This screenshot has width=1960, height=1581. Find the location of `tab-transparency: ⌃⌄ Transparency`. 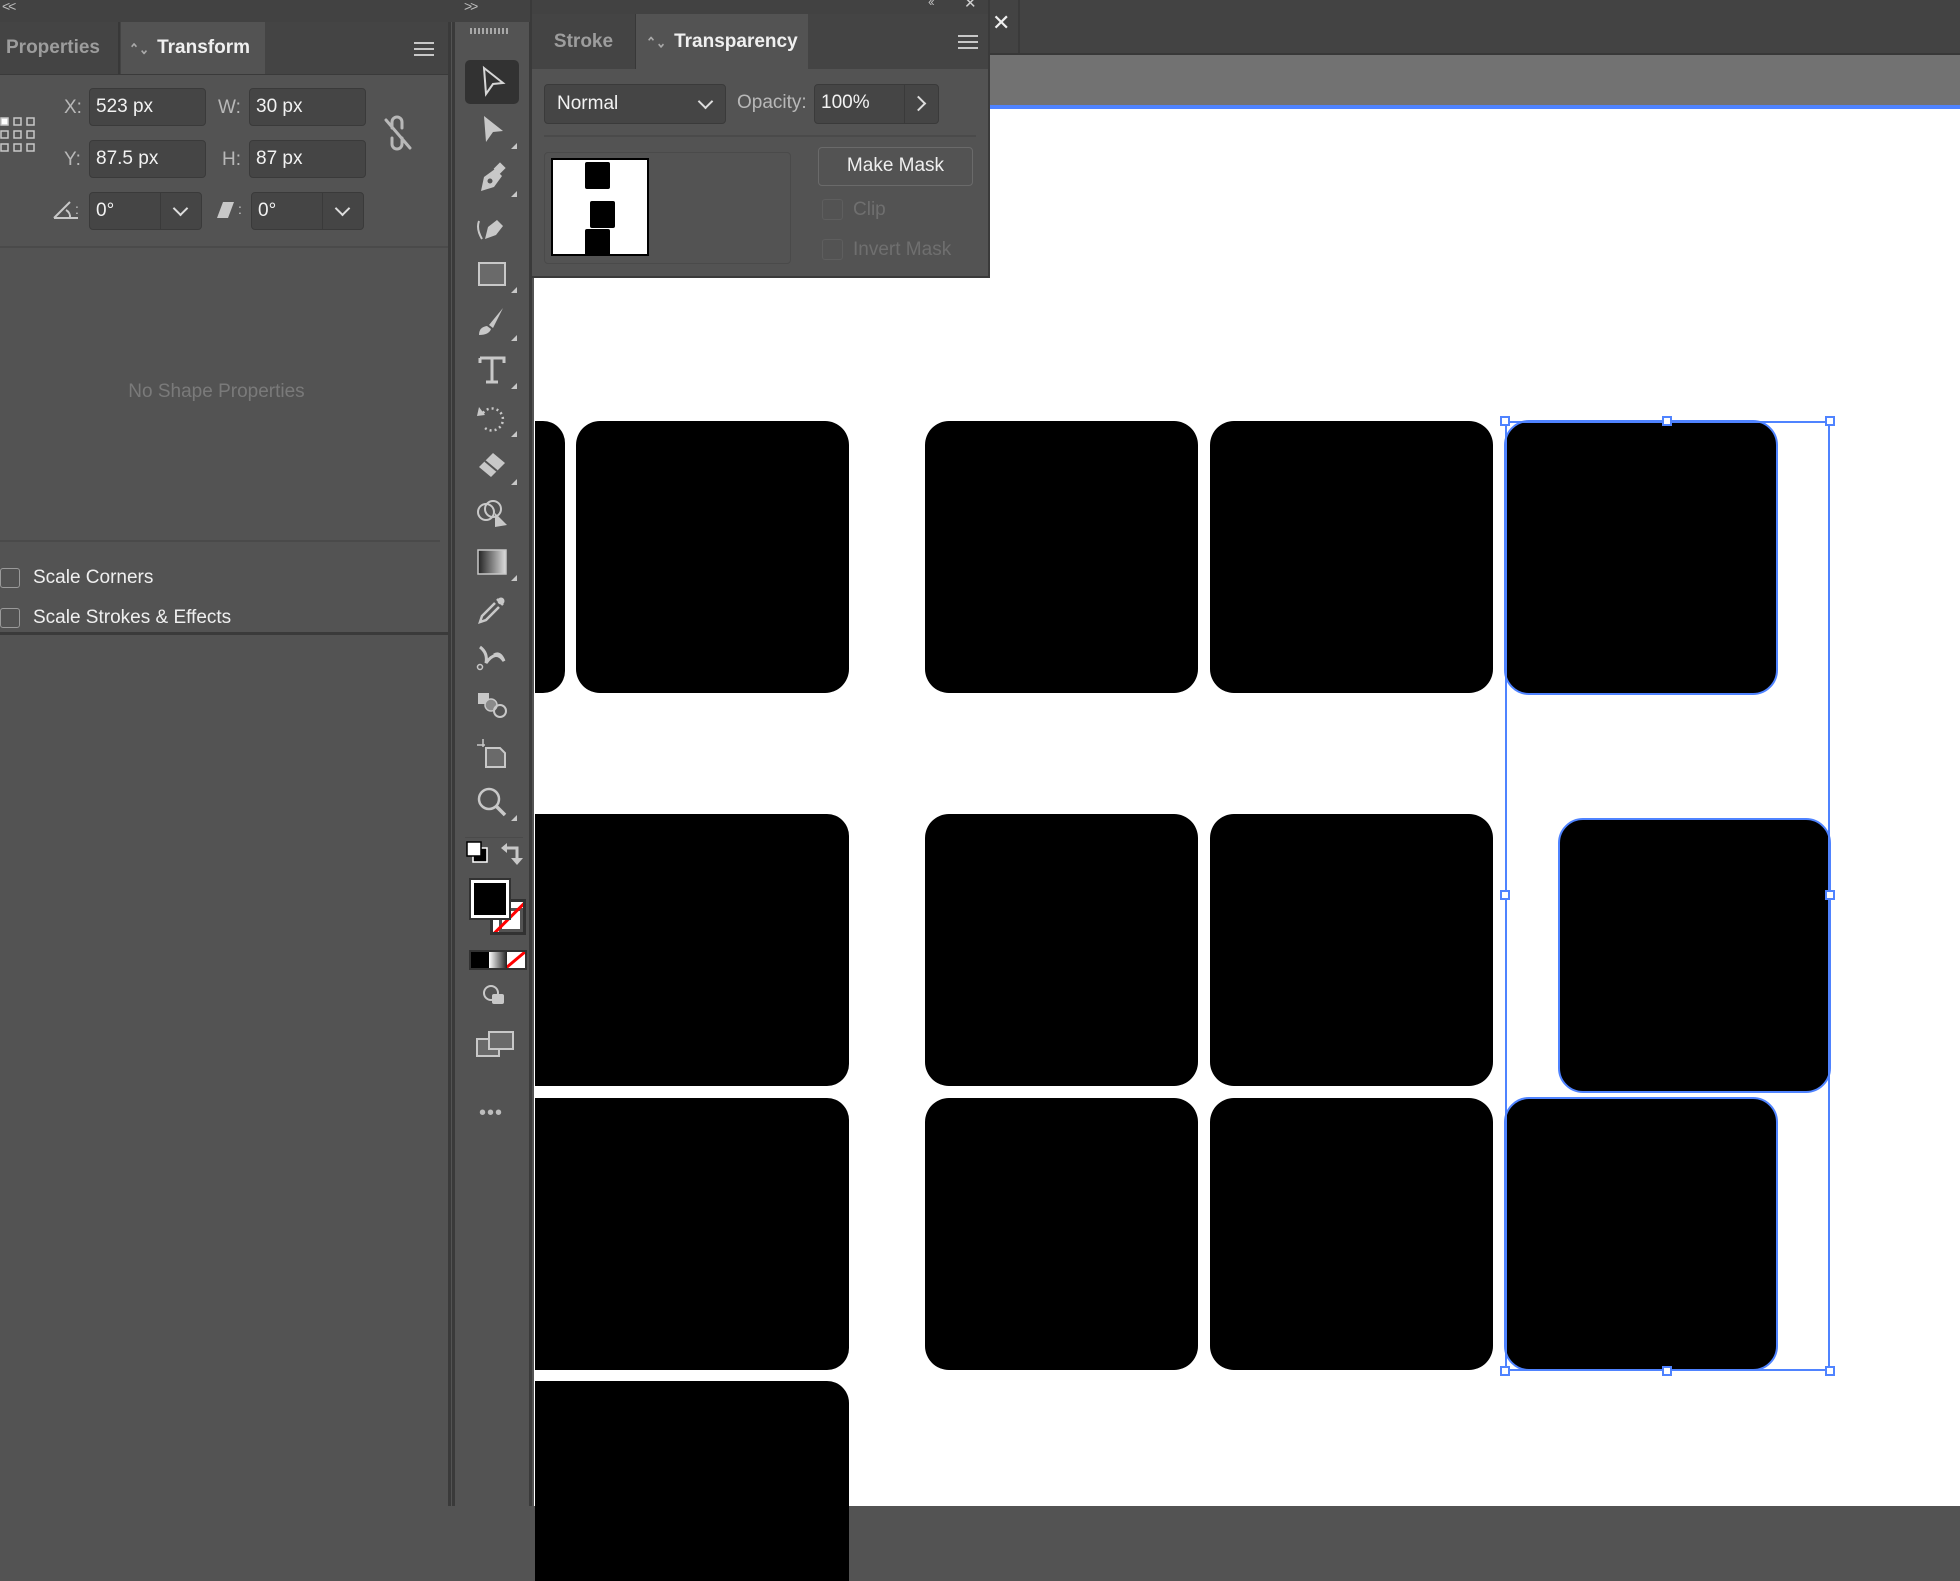

tab-transparency: ⌃⌄ Transparency is located at coordinates (722, 41).